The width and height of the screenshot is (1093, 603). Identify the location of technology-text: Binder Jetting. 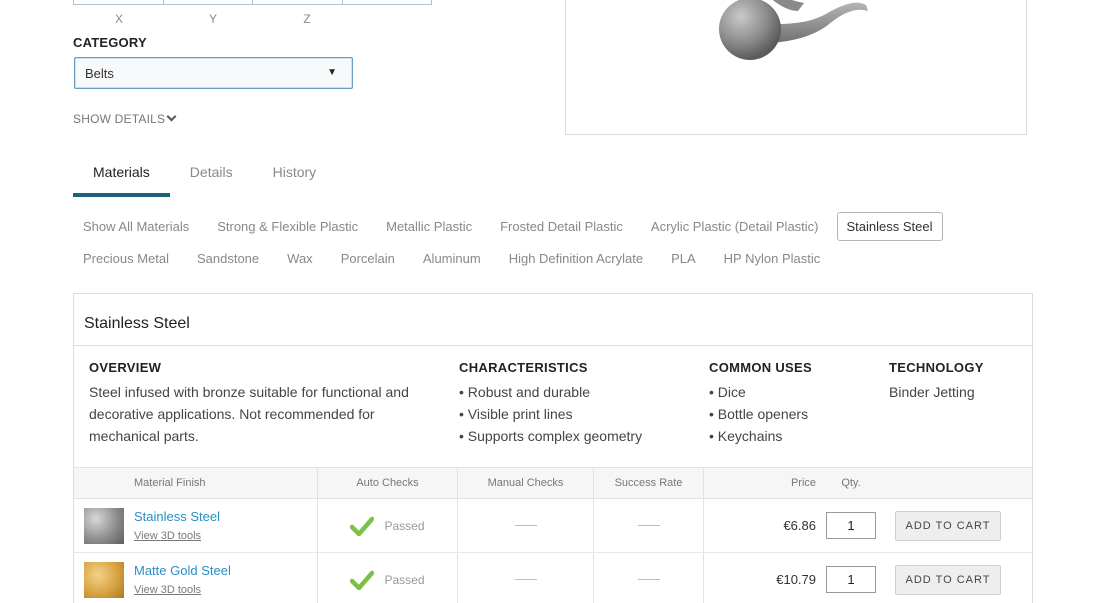
(932, 392).